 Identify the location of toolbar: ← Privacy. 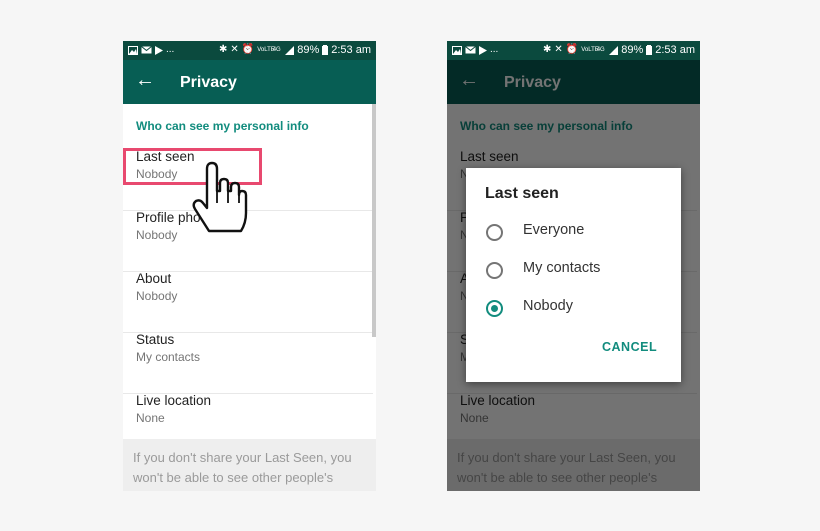
(249, 82).